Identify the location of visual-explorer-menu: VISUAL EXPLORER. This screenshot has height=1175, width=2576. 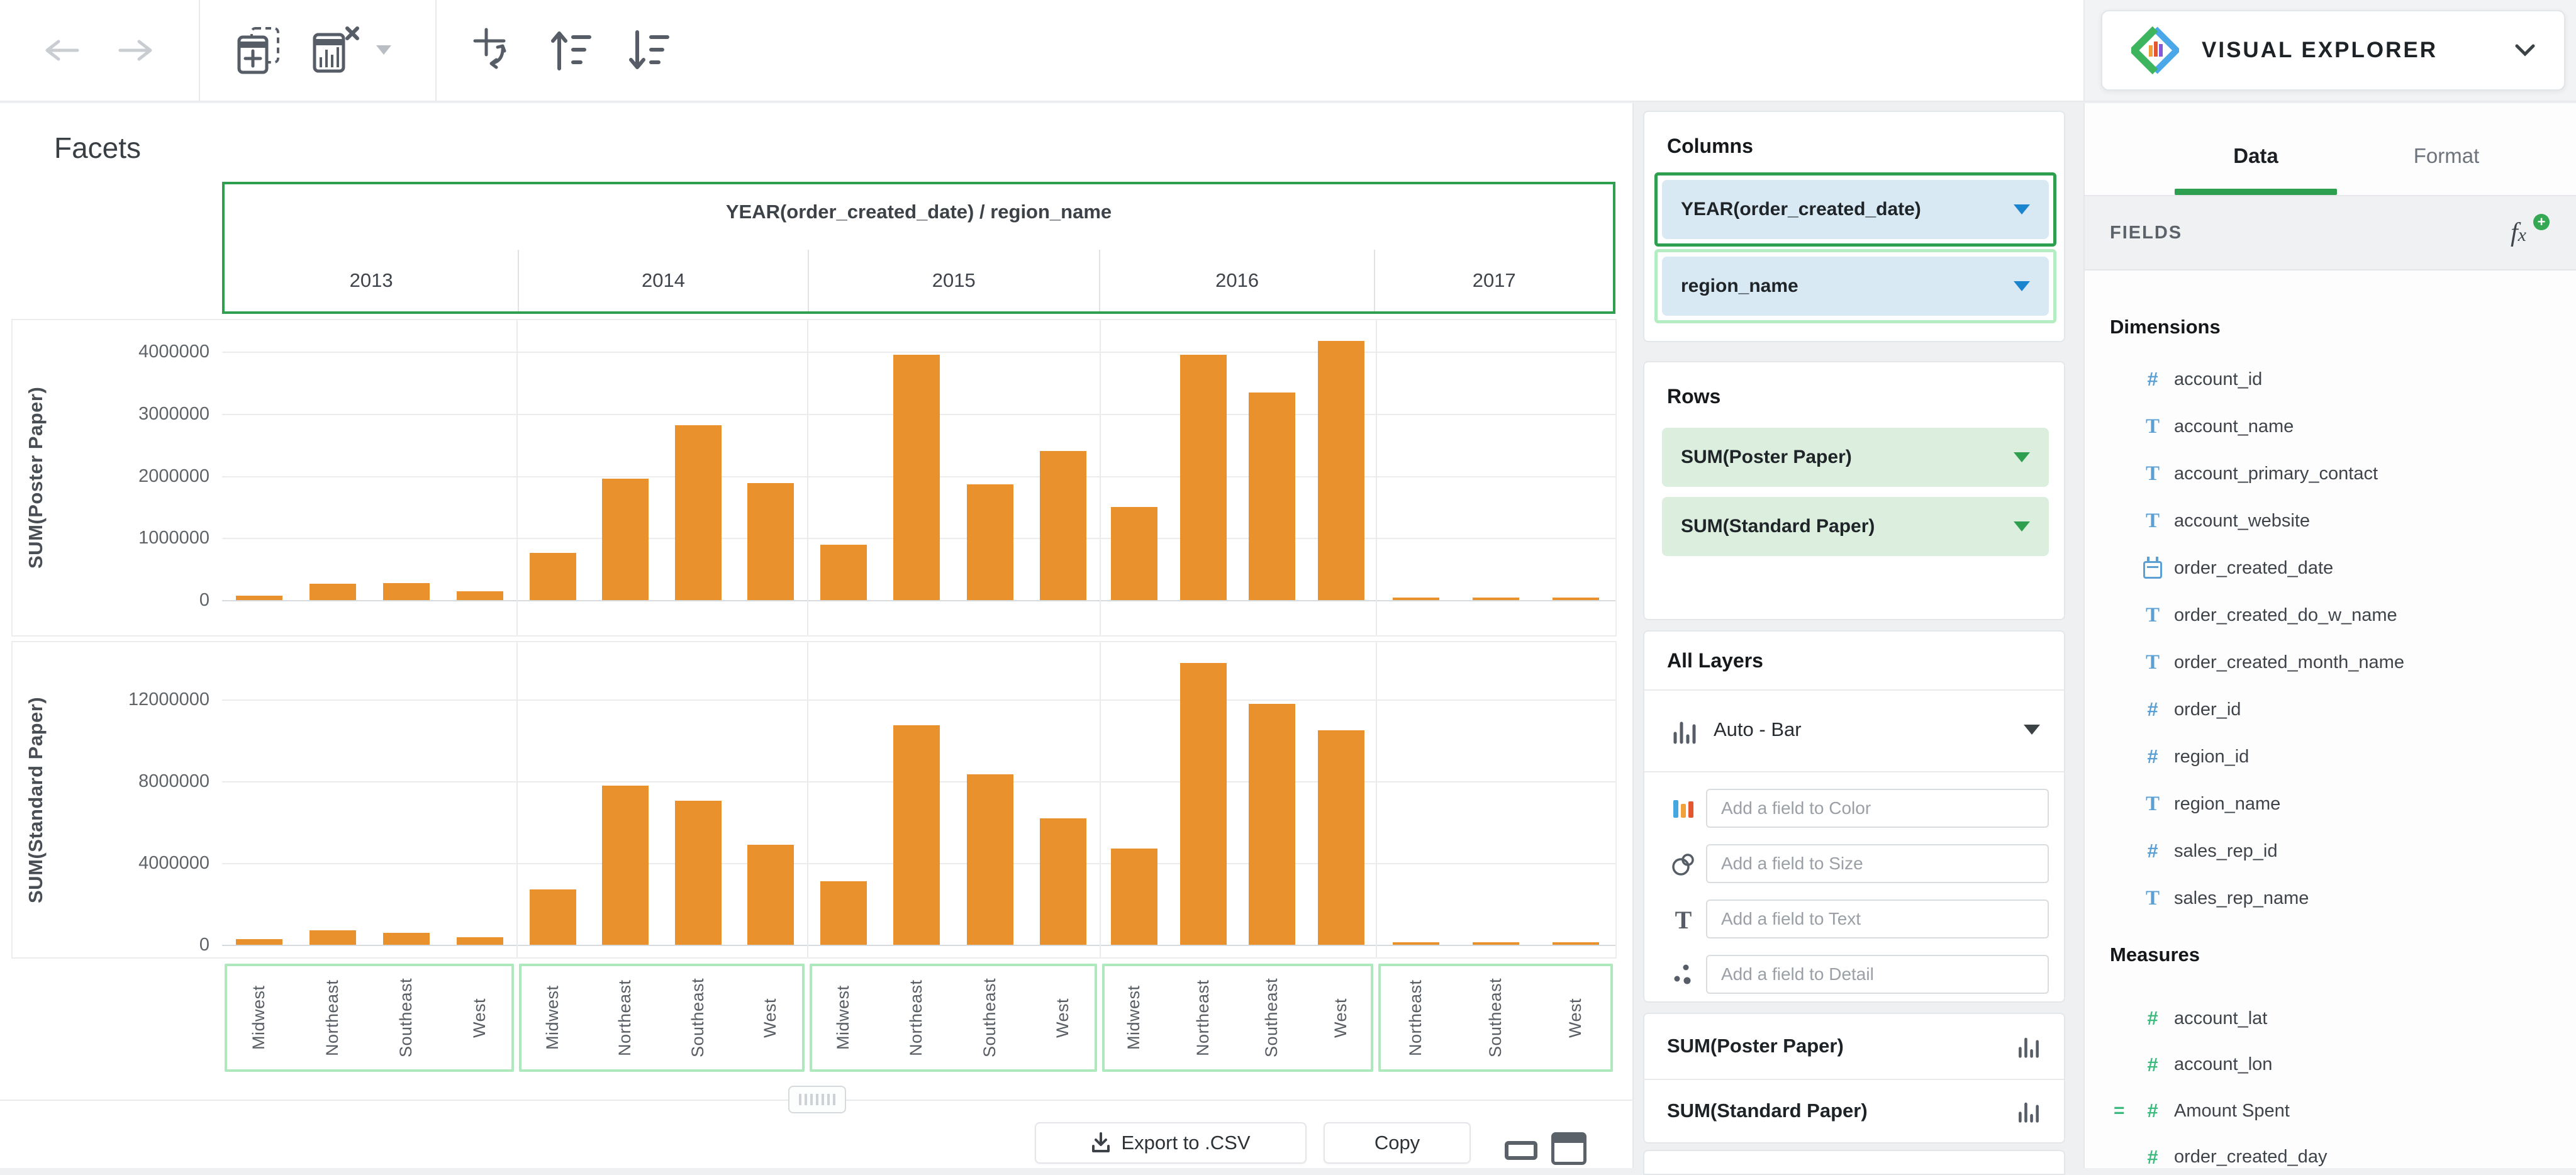
(2333, 50).